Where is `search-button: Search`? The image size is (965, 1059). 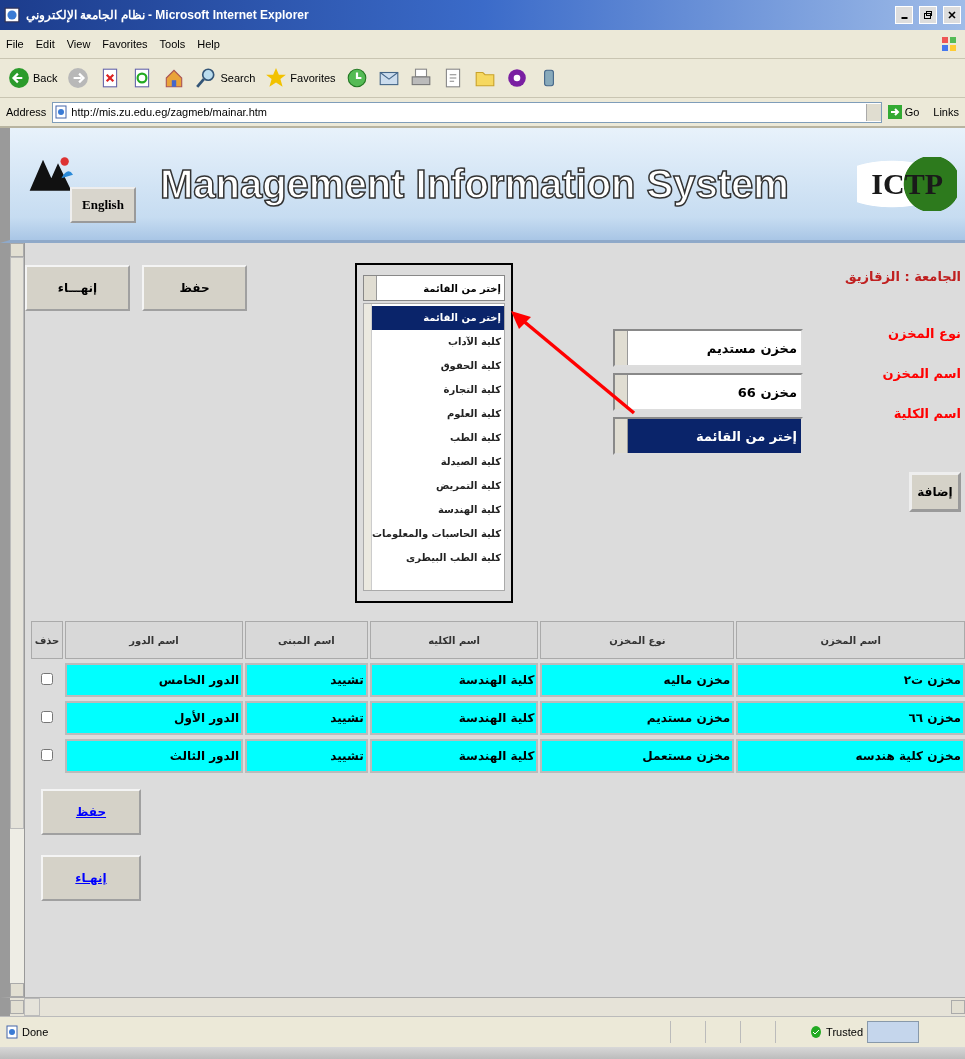
search-button: Search is located at coordinates (225, 78).